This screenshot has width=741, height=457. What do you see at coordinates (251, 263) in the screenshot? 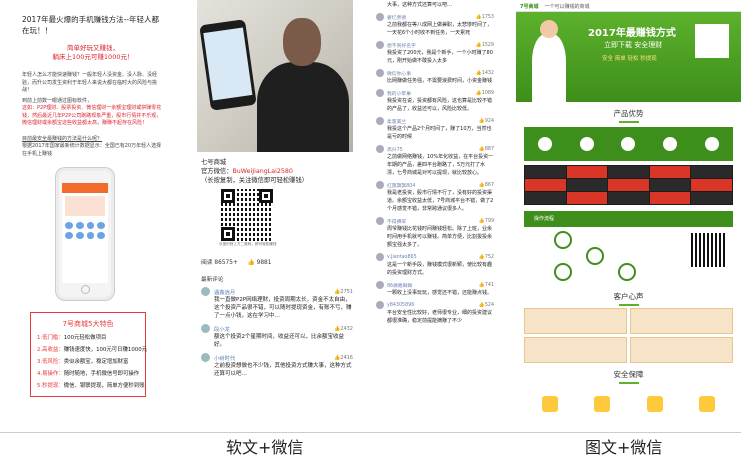
I see `thumb-up-icon: 👍` at bounding box center [251, 263].